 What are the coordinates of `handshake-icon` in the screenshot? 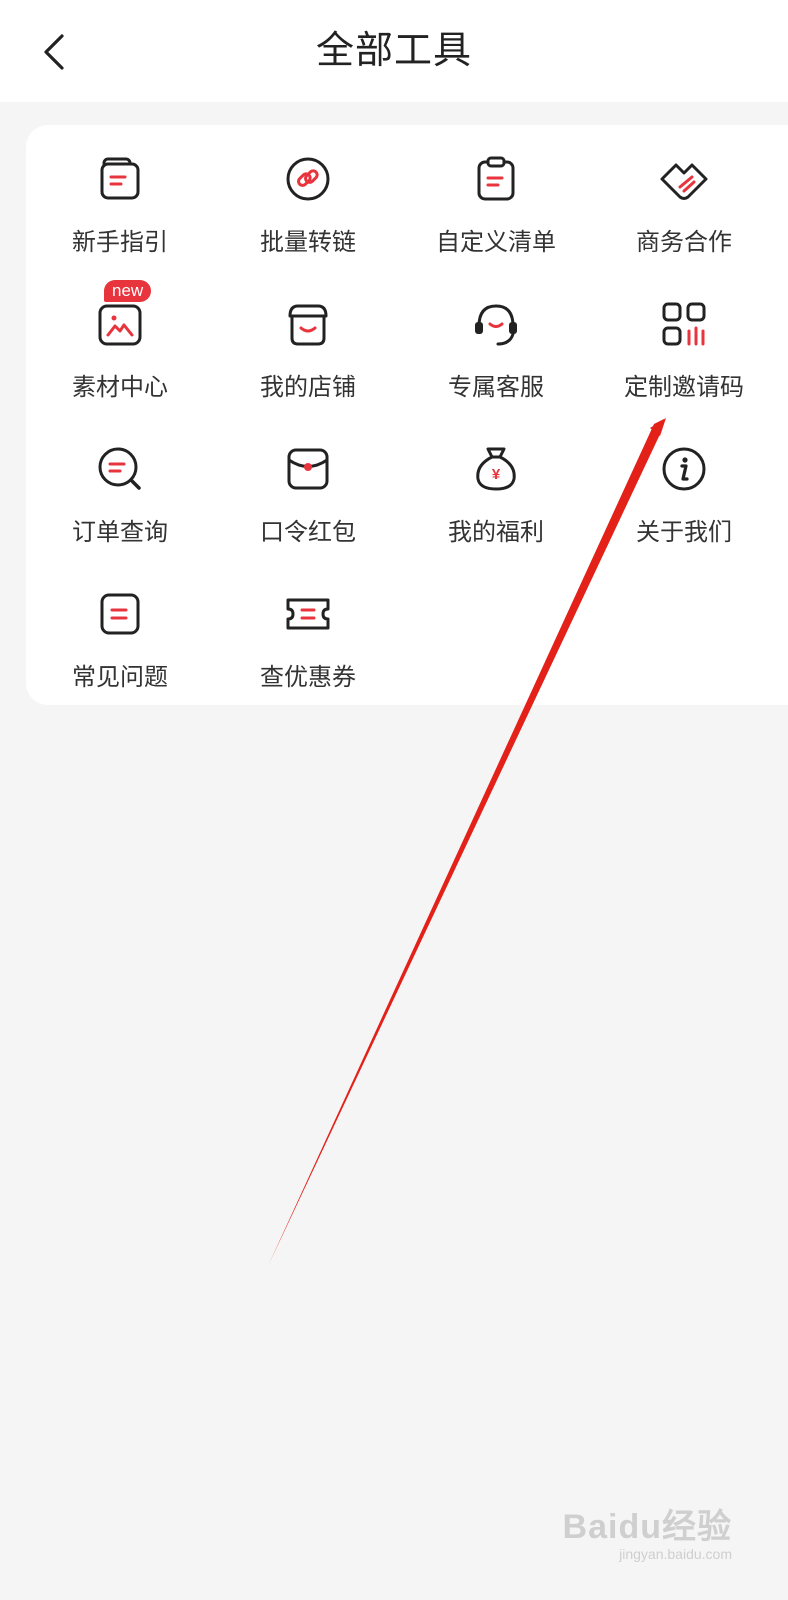 It's located at (684, 179).